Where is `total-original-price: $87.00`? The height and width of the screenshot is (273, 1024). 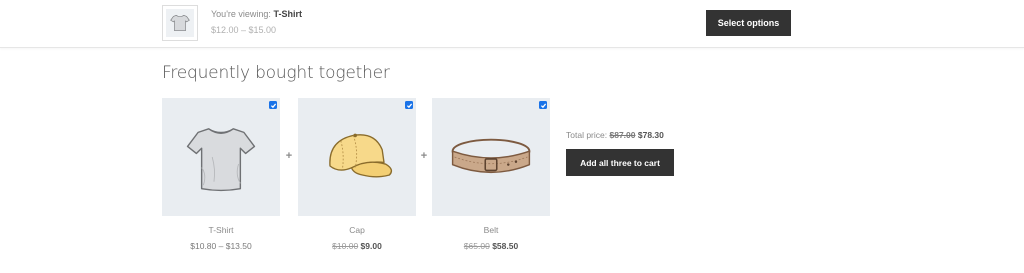
total-original-price: $87.00 is located at coordinates (622, 135).